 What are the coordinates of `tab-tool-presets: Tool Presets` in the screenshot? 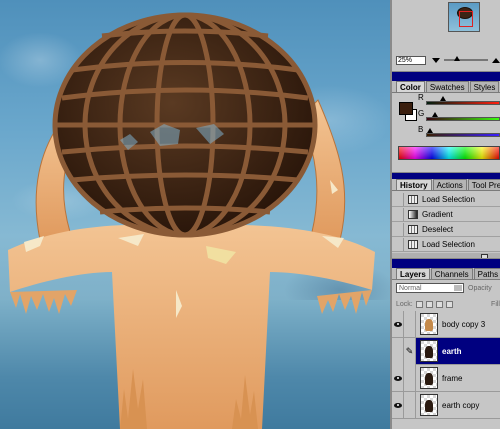 It's located at (483, 184).